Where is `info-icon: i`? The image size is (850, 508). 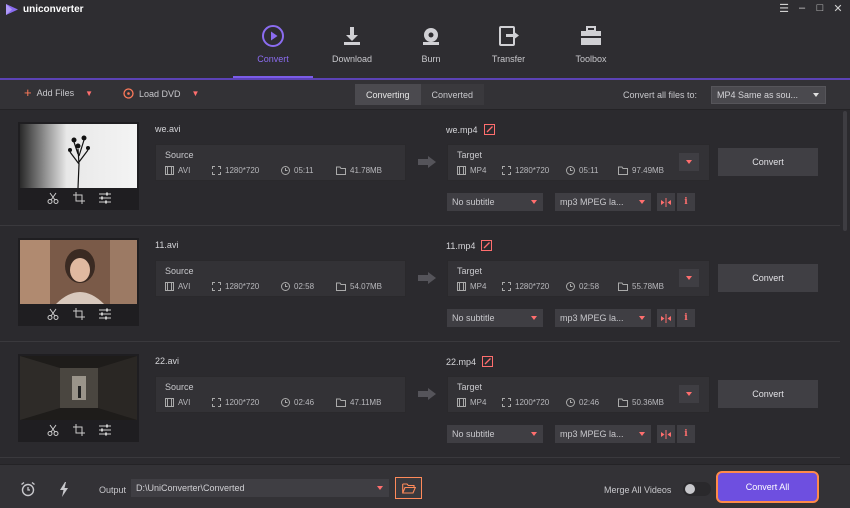
info-icon: i is located at coordinates (686, 318).